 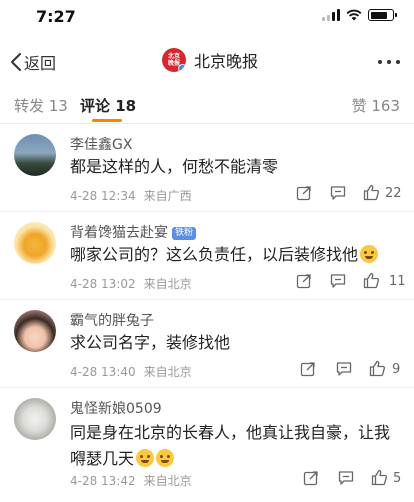 What do you see at coordinates (230, 445) in the screenshot?
I see `comment-text-body: 同是身在北京的长春人，他真让我自豪，让我嘚瑟几天` at bounding box center [230, 445].